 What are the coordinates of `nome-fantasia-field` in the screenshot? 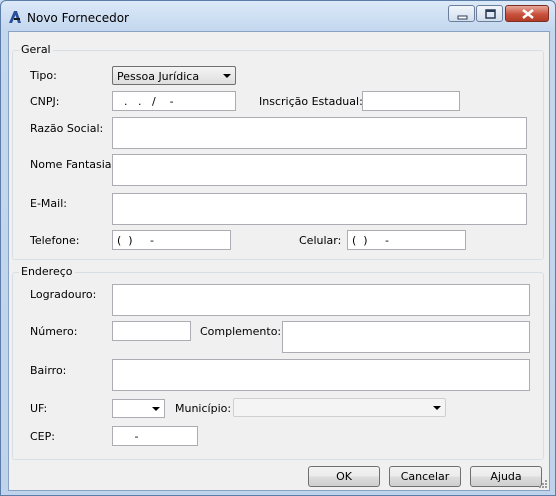 It's located at (319, 170).